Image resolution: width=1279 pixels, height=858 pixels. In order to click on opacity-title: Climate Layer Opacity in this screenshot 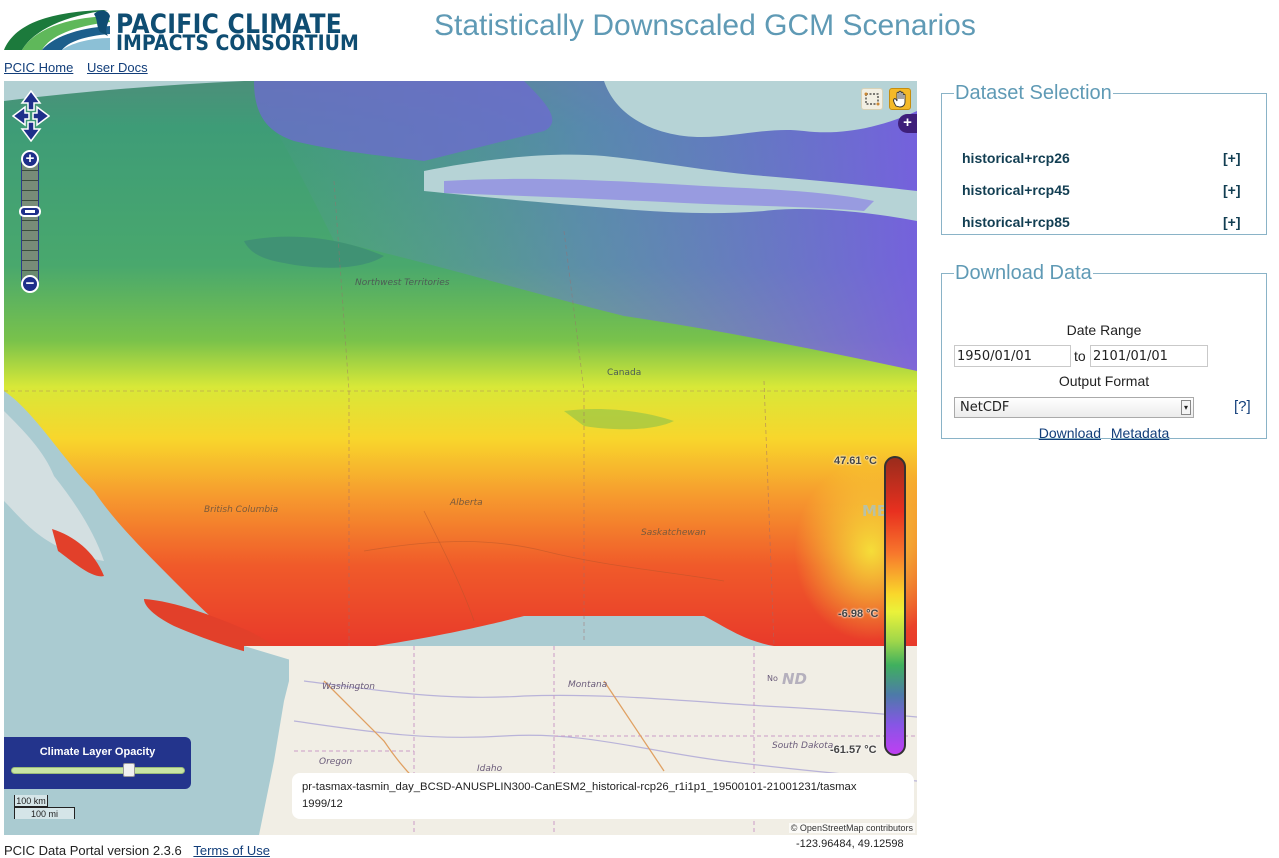, I will do `click(97, 752)`.